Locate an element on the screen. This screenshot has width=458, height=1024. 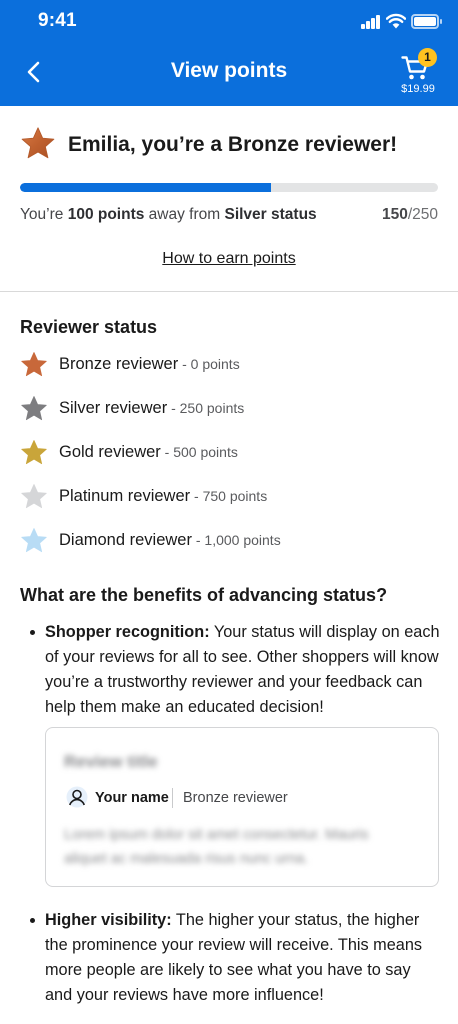
tier-points: - 750 points is located at coordinates (229, 496).